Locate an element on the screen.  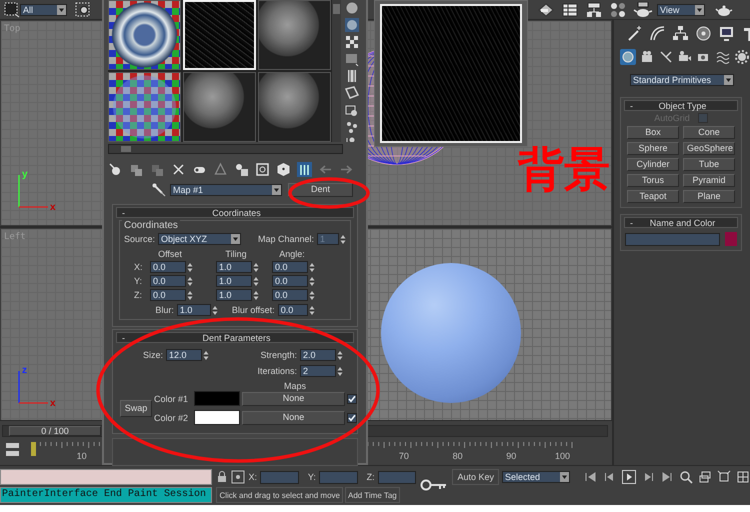
script-listener-output: PainterInterface End Paint Session is located at coordinates (106, 495).